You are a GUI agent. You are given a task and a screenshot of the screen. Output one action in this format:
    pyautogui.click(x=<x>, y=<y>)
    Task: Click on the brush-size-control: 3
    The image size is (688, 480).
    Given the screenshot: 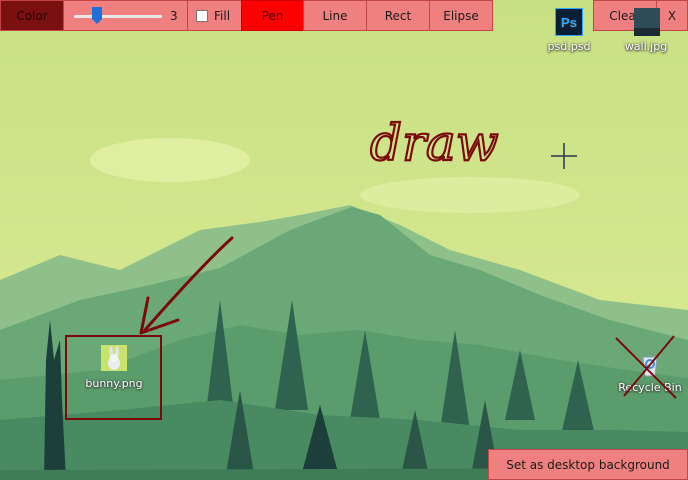 What is the action you would take?
    pyautogui.click(x=125, y=15)
    